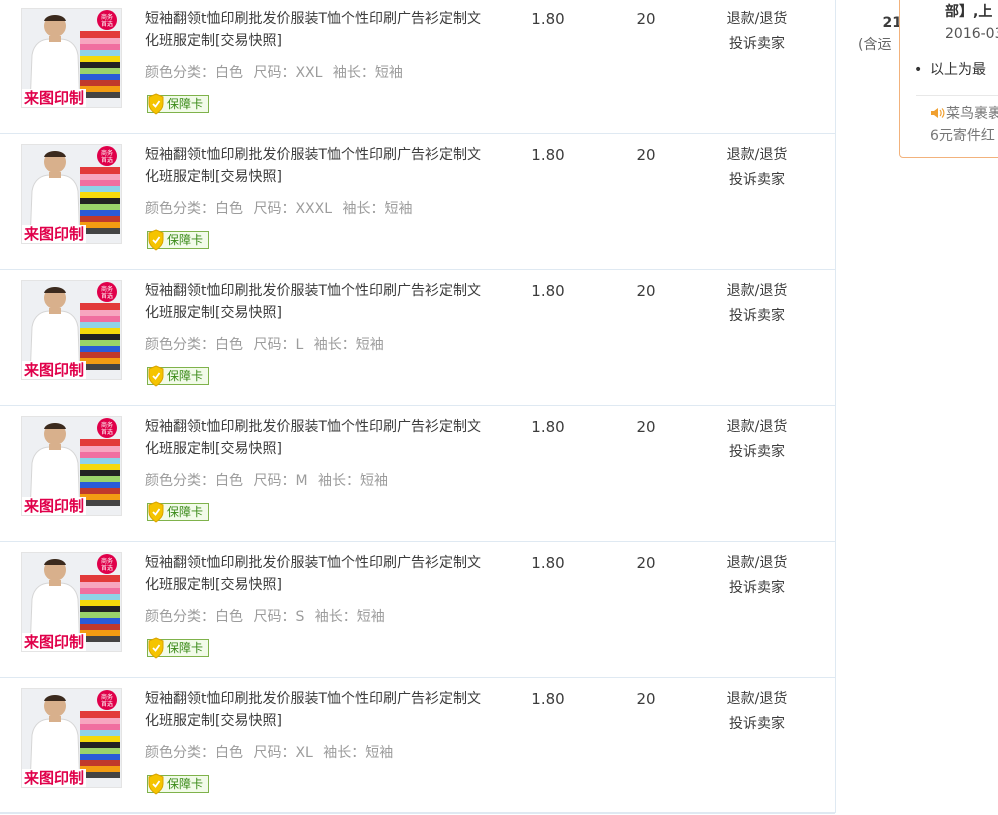 The width and height of the screenshot is (998, 815). Describe the element at coordinates (880, 34) in the screenshot. I see `order-total-column: 21 (含运` at that location.